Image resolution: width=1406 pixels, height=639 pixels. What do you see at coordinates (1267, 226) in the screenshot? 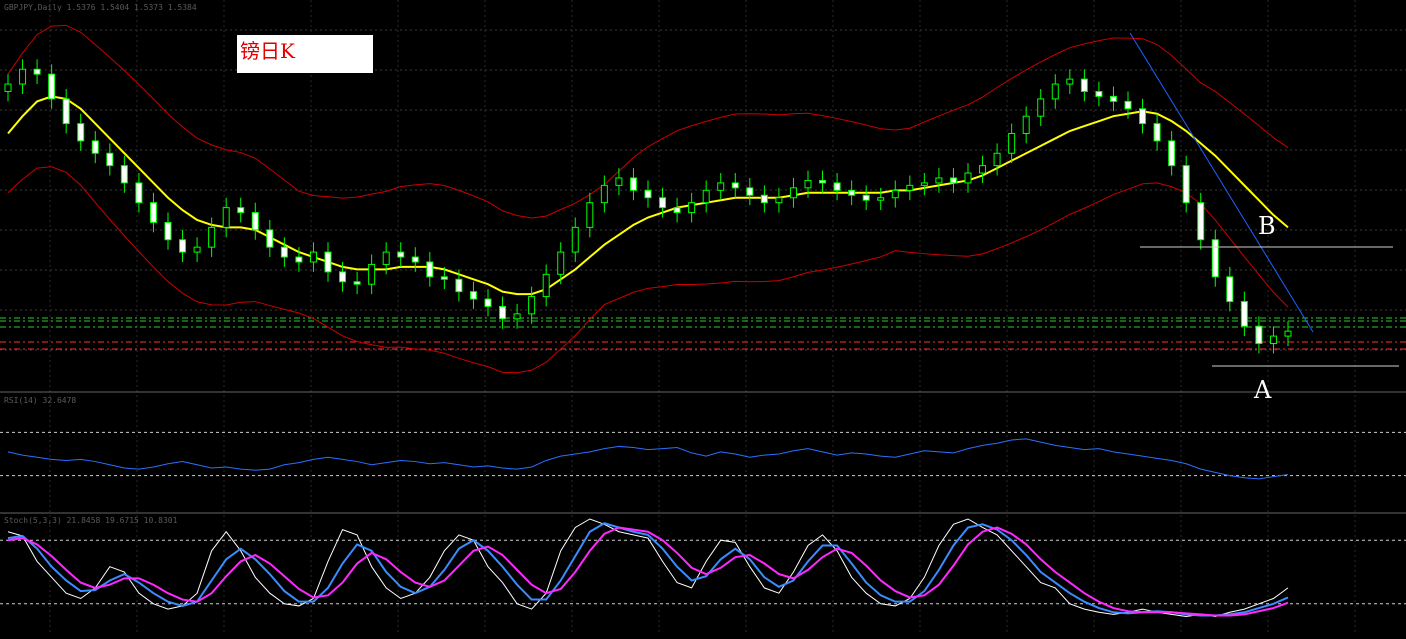
I see `annotation-b: B` at bounding box center [1267, 226].